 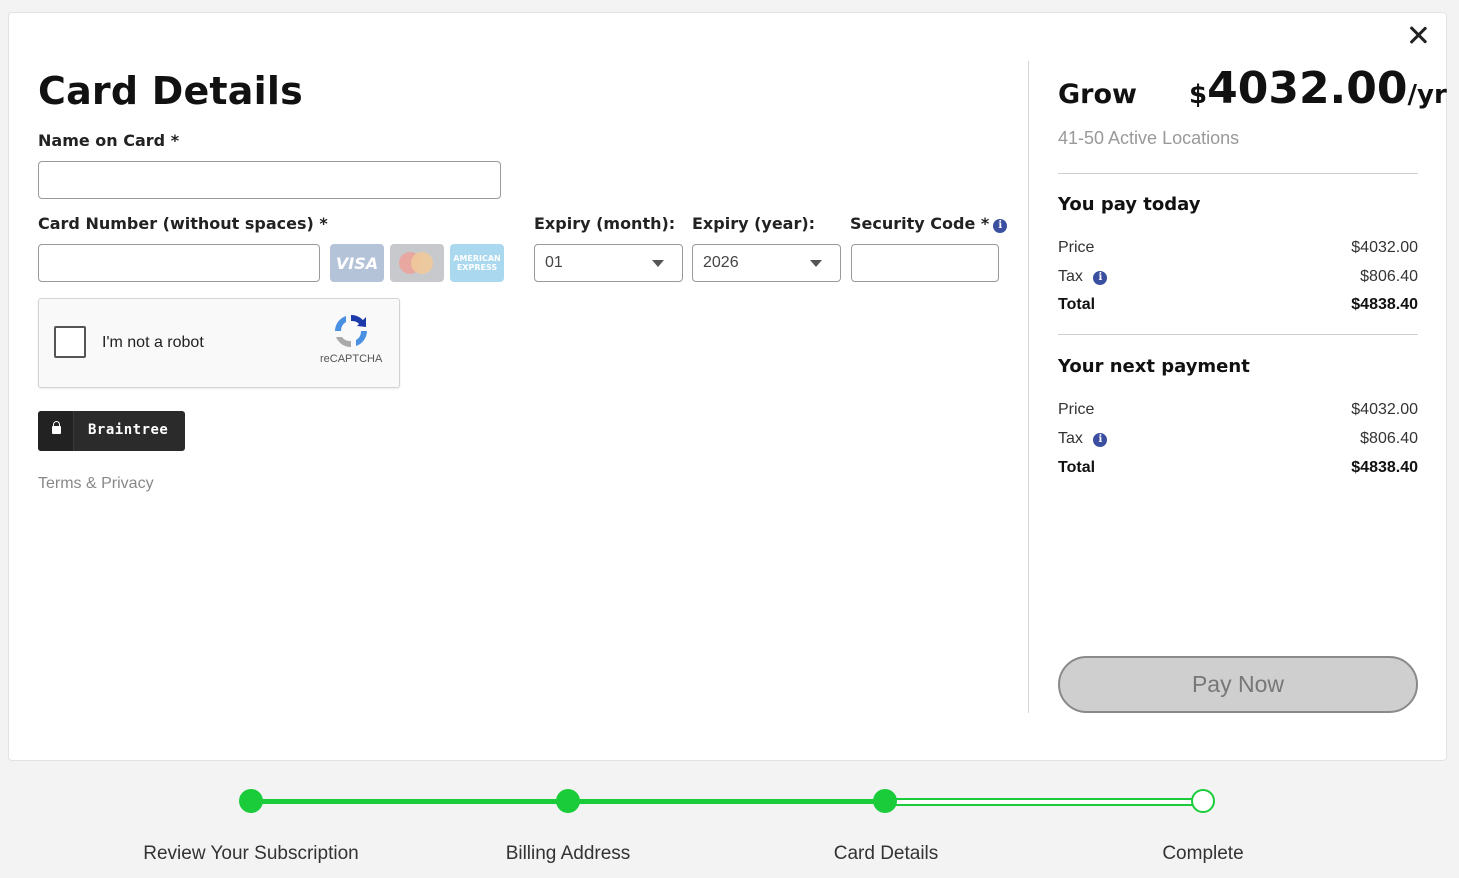 I want to click on amex-logo: AMERICAN EXPRESS, so click(x=477, y=263).